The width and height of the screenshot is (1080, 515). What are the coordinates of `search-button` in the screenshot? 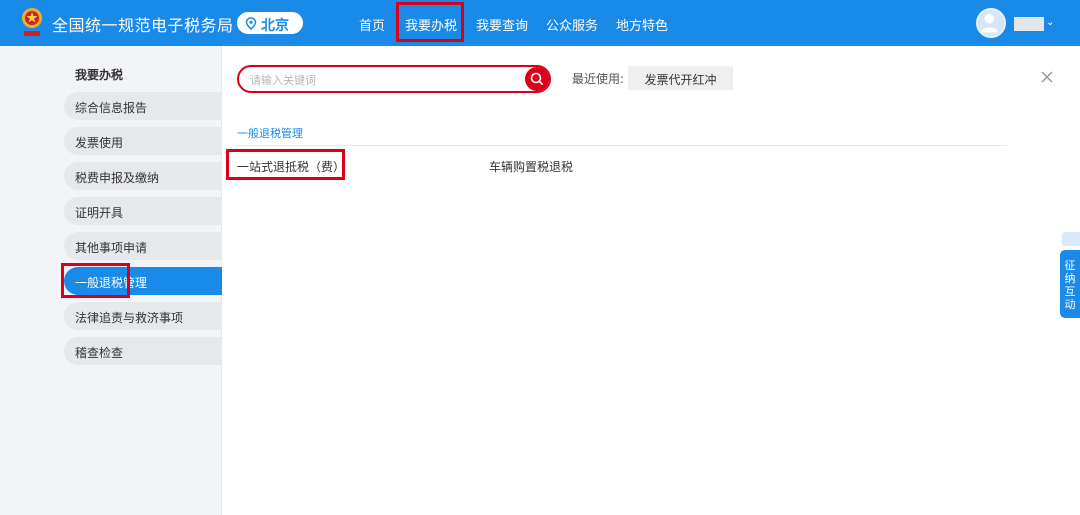 It's located at (537, 79).